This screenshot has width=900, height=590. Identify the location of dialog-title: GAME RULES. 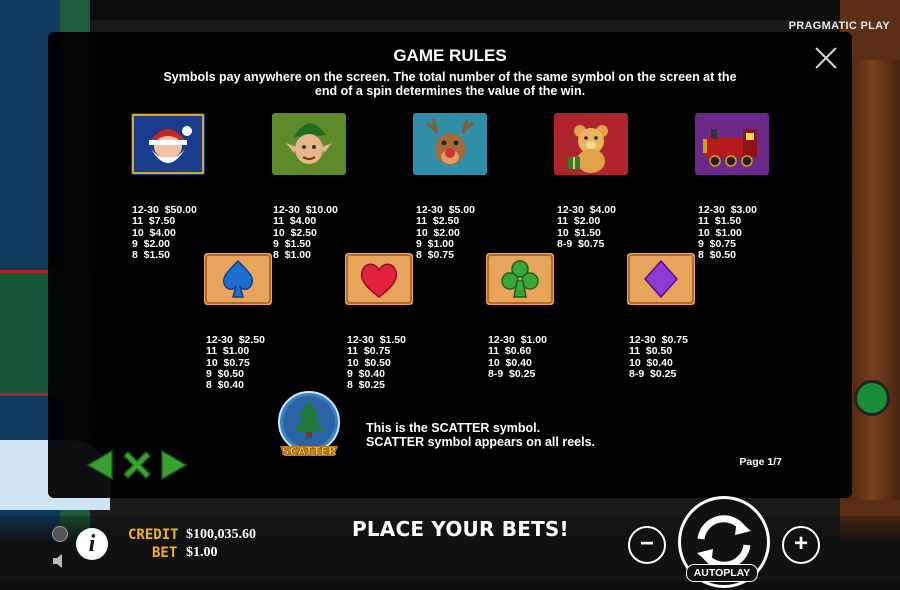
(450, 55).